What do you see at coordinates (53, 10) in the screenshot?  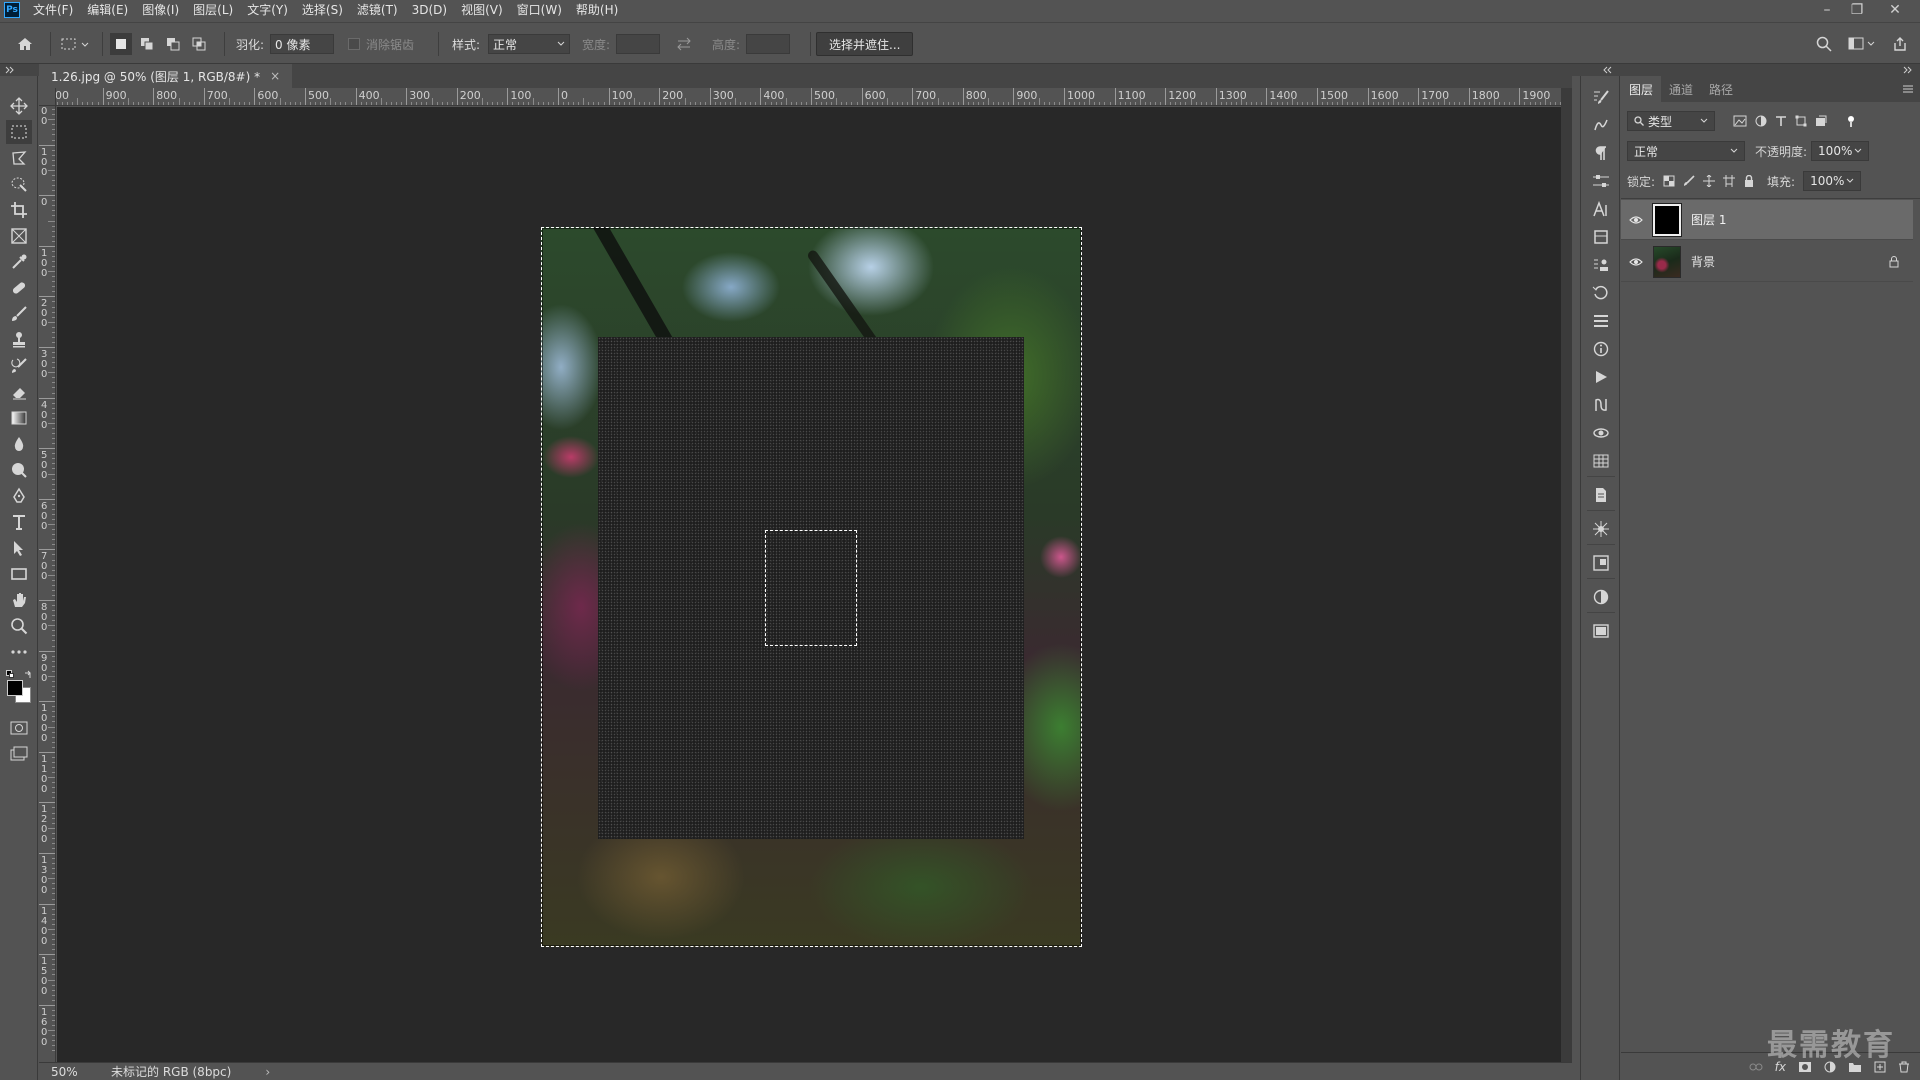 I see `menu-file: 文件(F)` at bounding box center [53, 10].